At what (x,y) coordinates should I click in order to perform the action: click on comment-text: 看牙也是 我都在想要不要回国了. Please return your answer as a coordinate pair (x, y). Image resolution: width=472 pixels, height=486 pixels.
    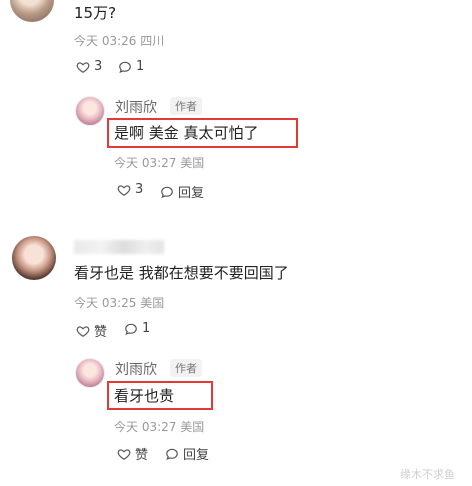
    Looking at the image, I should click on (181, 273).